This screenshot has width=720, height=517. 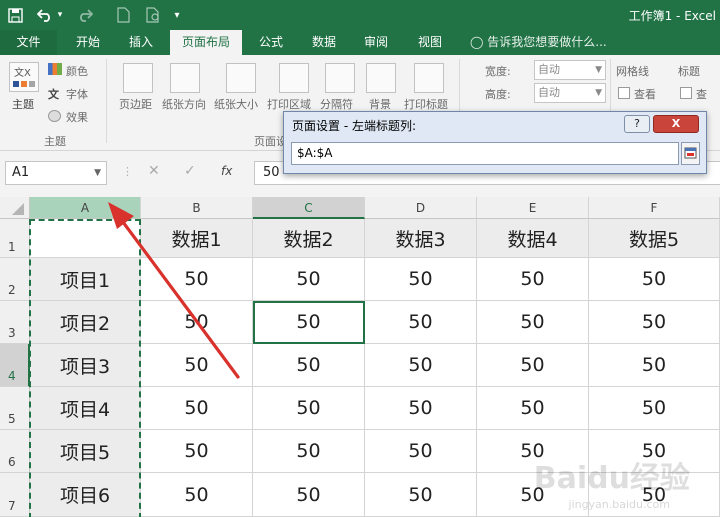 What do you see at coordinates (15, 208) in the screenshot?
I see `select-all-button` at bounding box center [15, 208].